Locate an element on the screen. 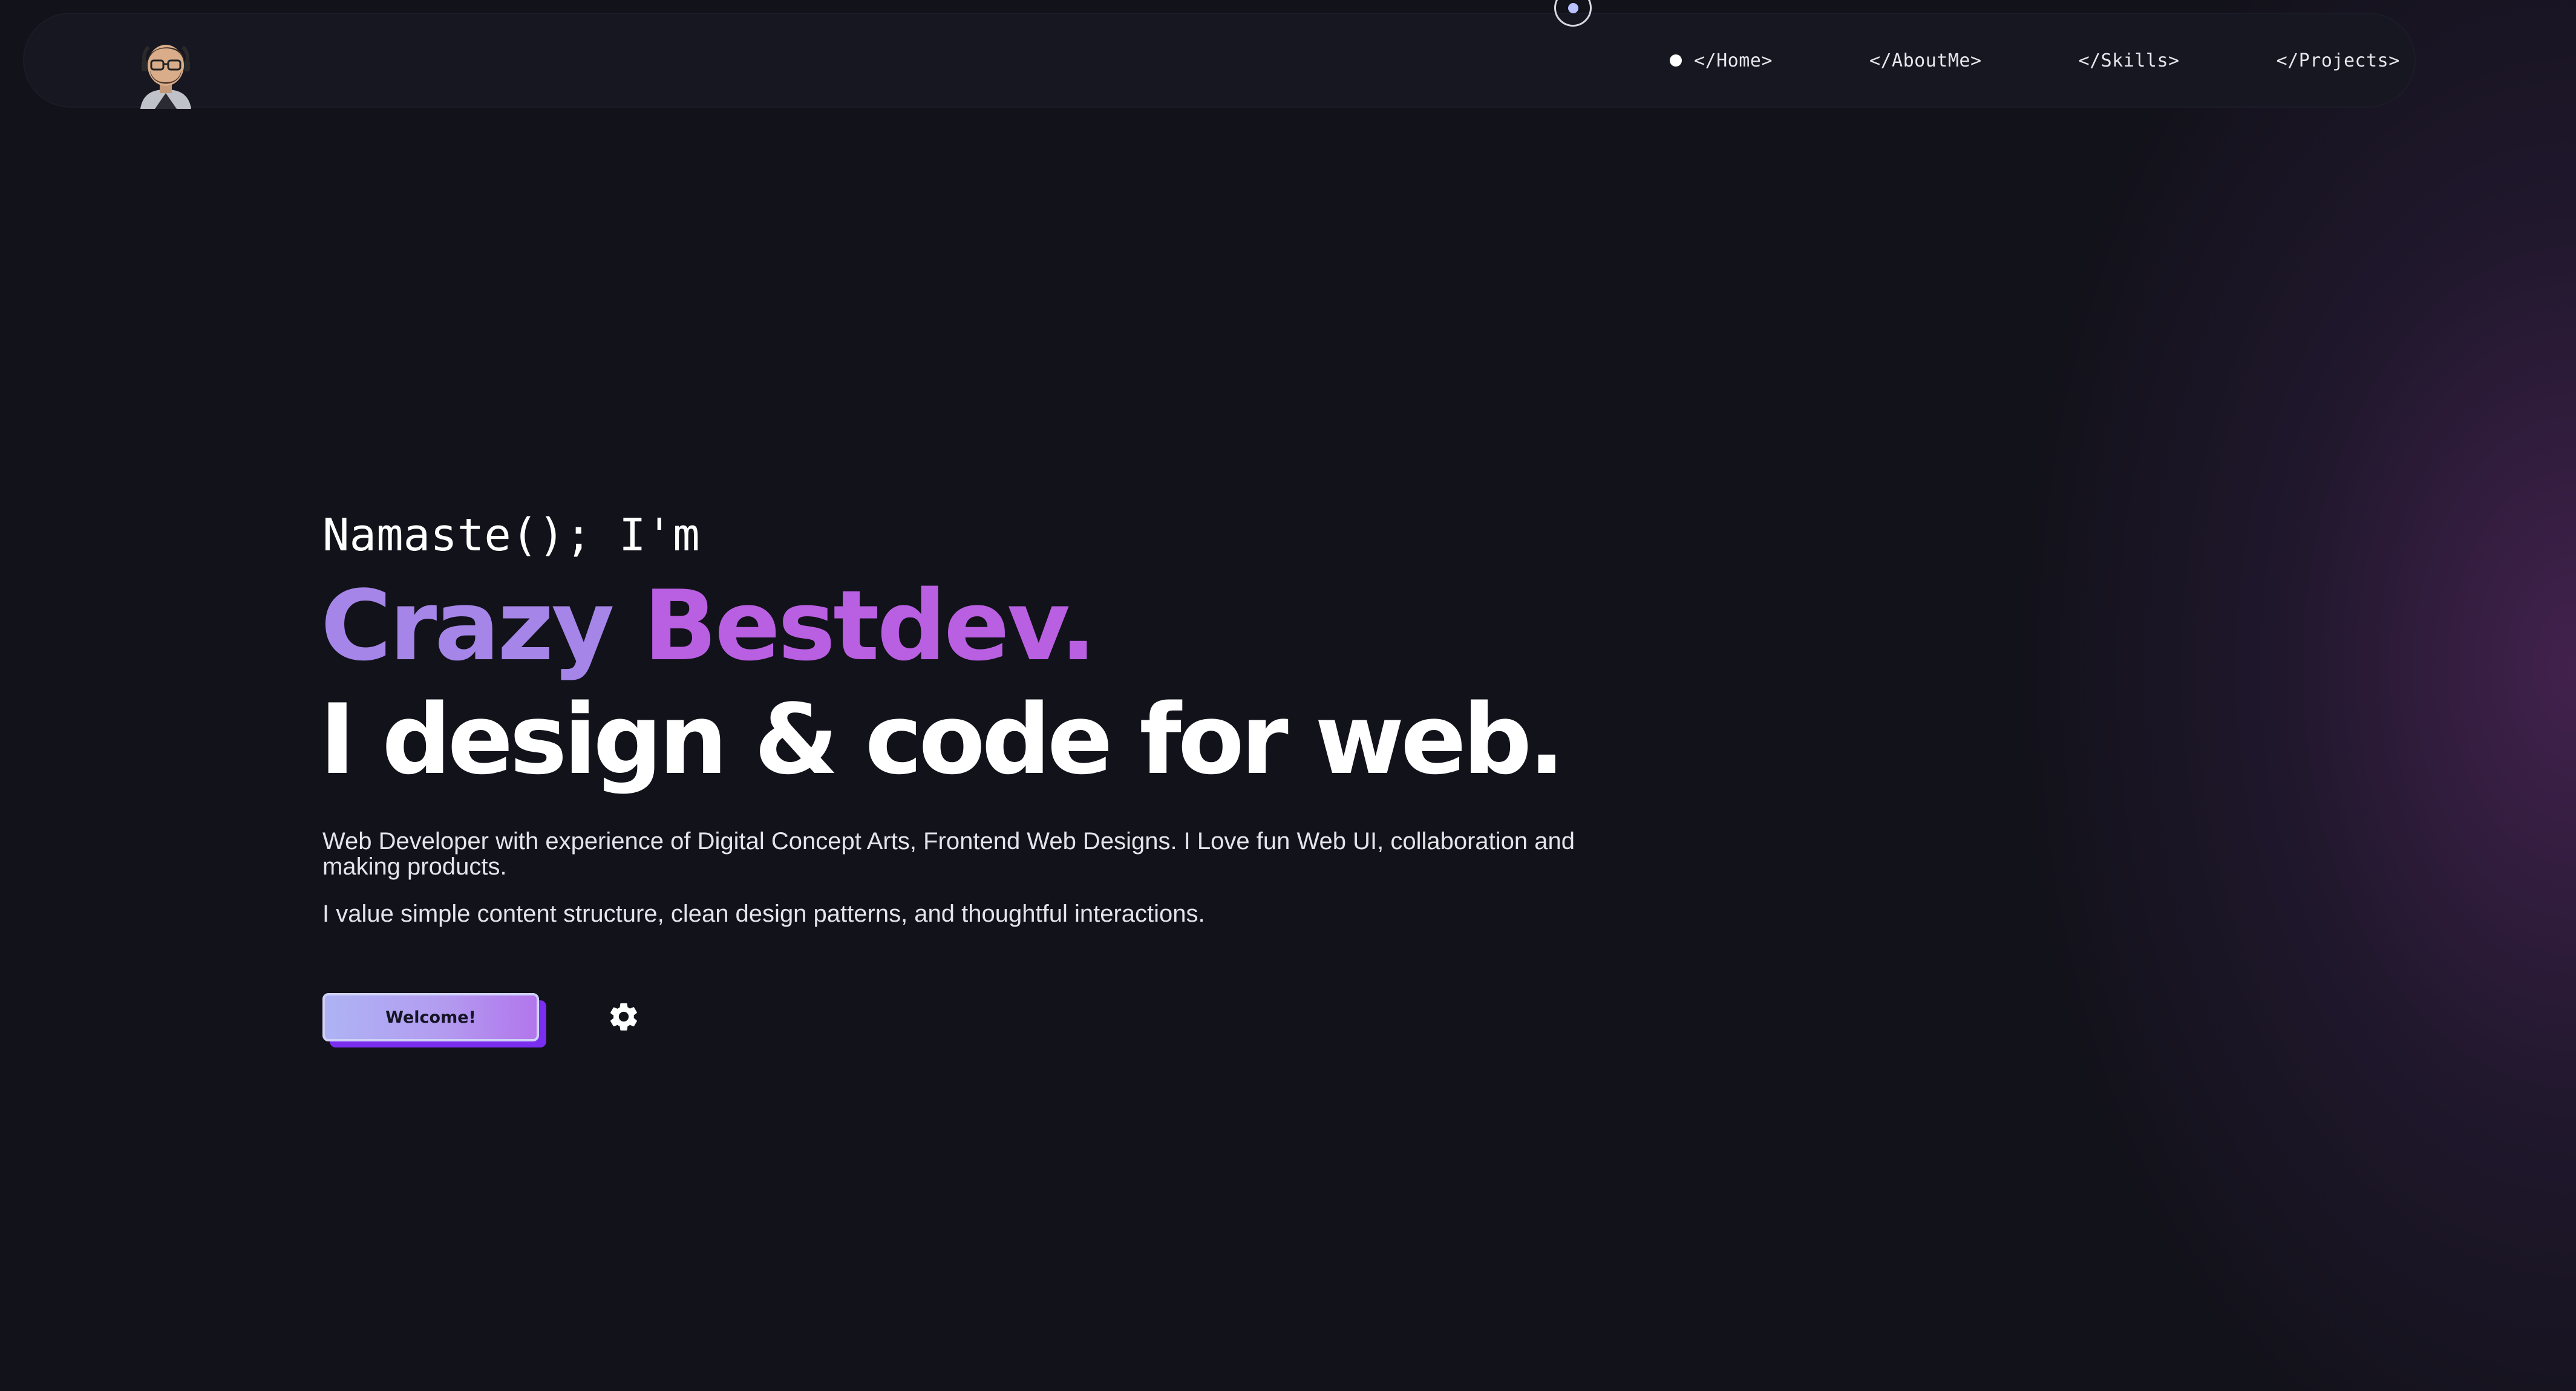 The image size is (2576, 1391). nav-item-projects: </Projects> is located at coordinates (2338, 60).